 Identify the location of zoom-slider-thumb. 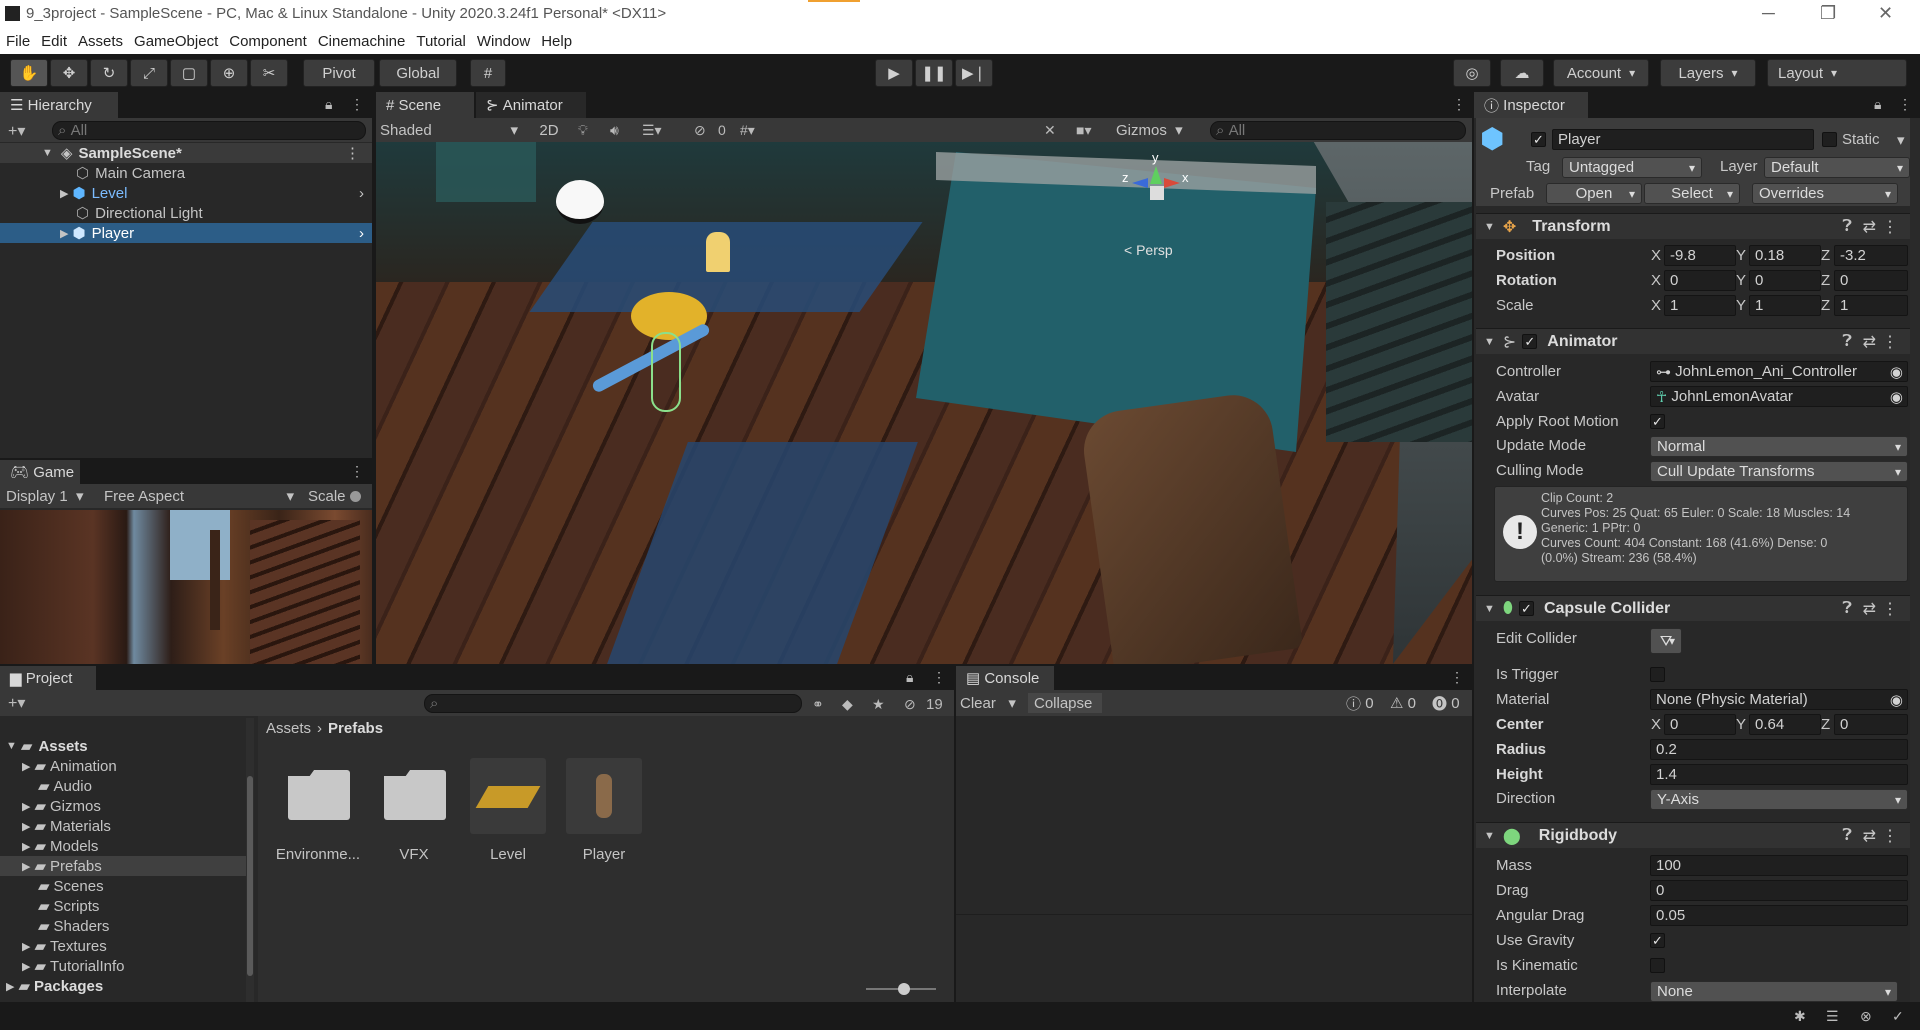
(904, 989).